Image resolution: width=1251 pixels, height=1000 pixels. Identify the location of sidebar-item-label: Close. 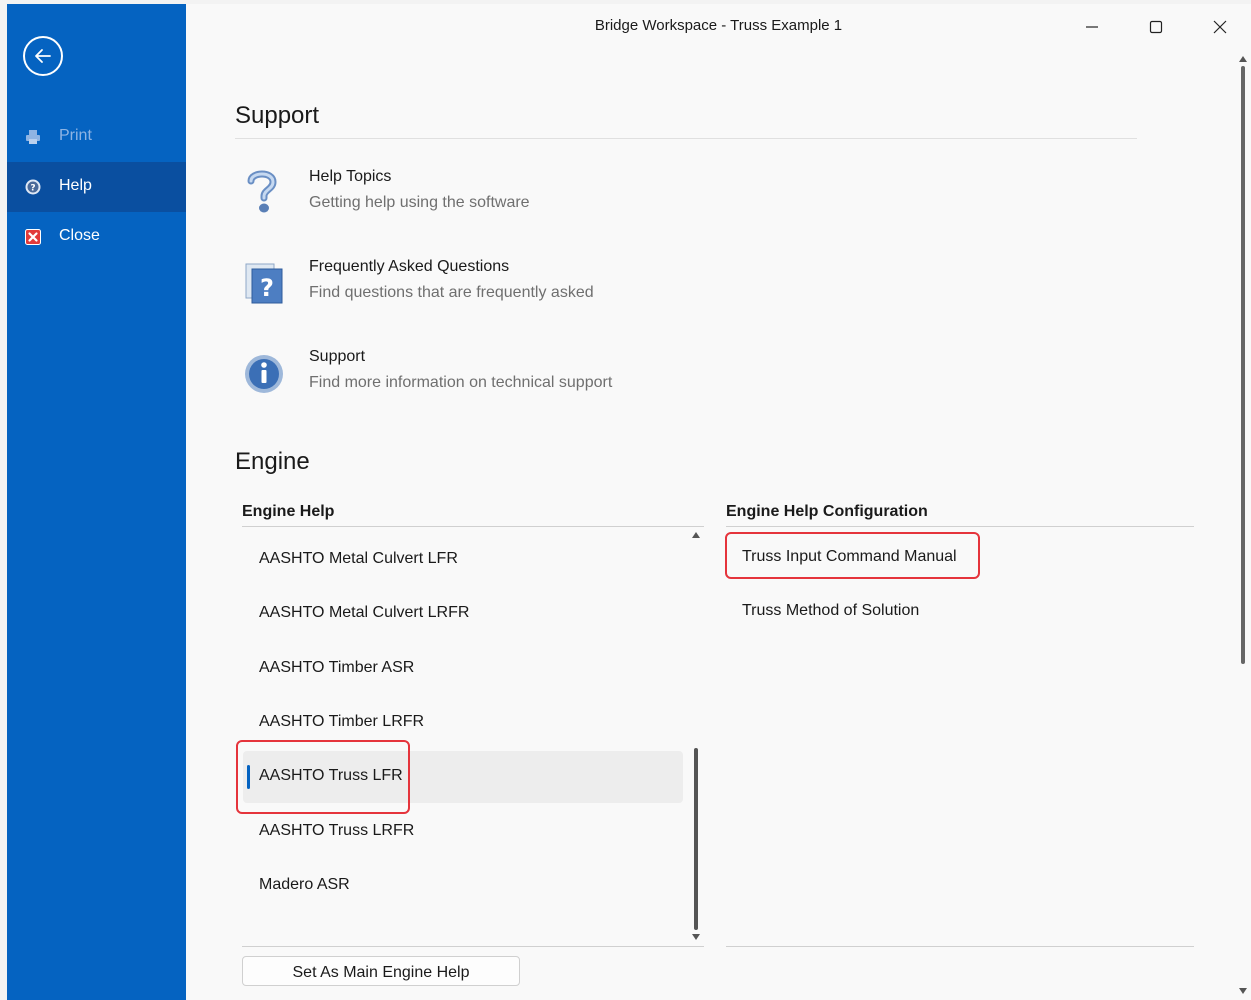
(79, 235).